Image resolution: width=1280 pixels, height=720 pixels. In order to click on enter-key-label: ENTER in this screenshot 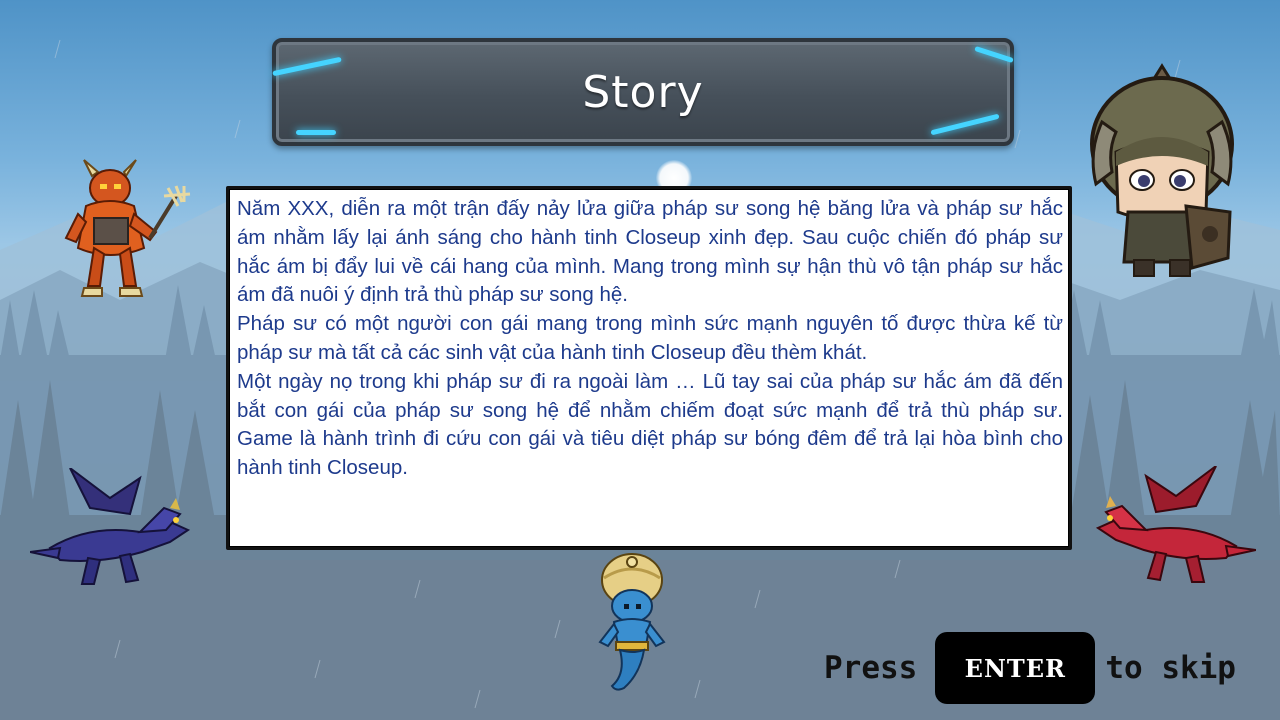, I will do `click(1015, 668)`.